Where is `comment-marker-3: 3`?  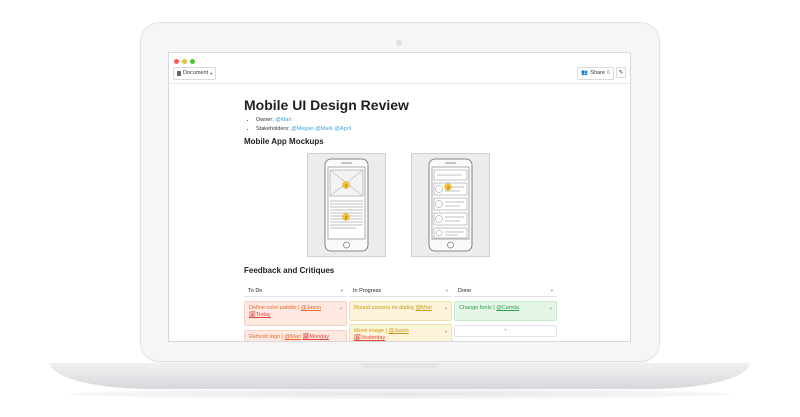
comment-marker-3: 3 is located at coordinates (448, 187).